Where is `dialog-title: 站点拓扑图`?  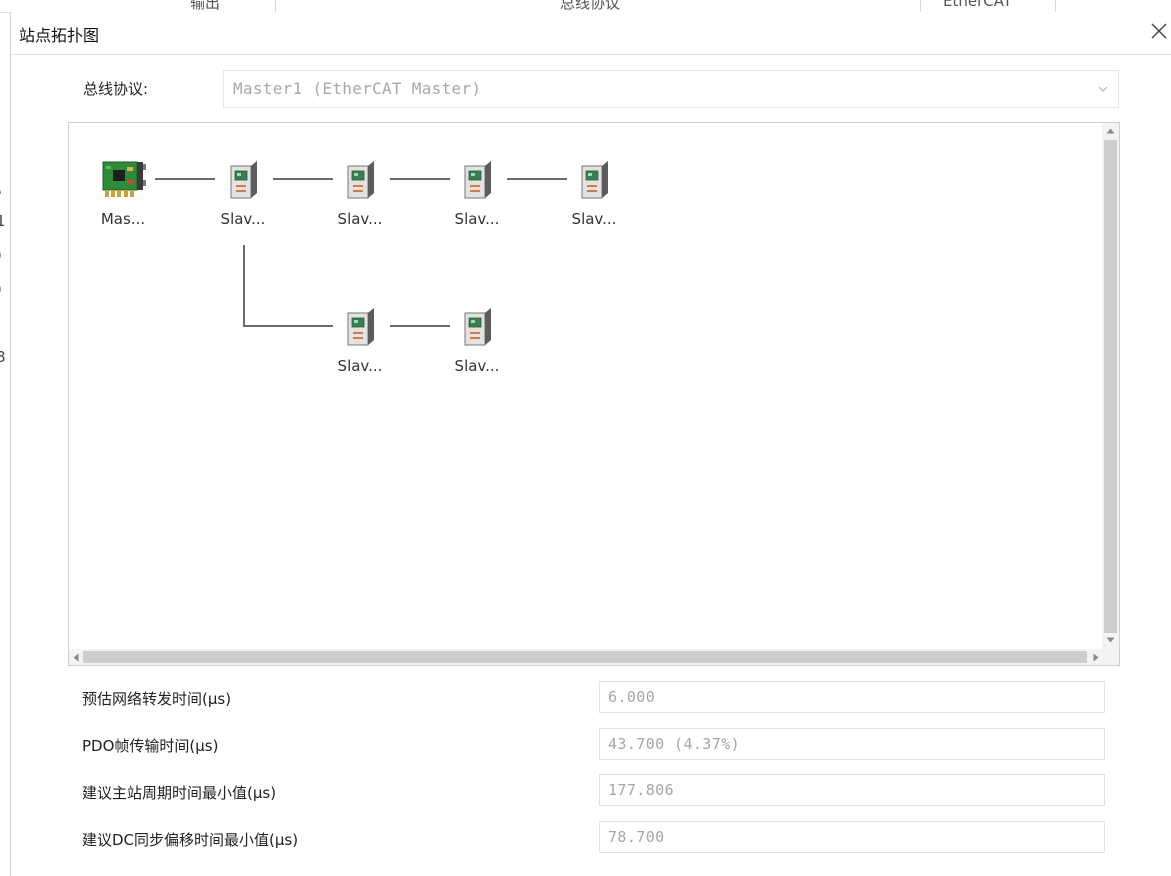
dialog-title: 站点拓扑图 is located at coordinates (59, 35).